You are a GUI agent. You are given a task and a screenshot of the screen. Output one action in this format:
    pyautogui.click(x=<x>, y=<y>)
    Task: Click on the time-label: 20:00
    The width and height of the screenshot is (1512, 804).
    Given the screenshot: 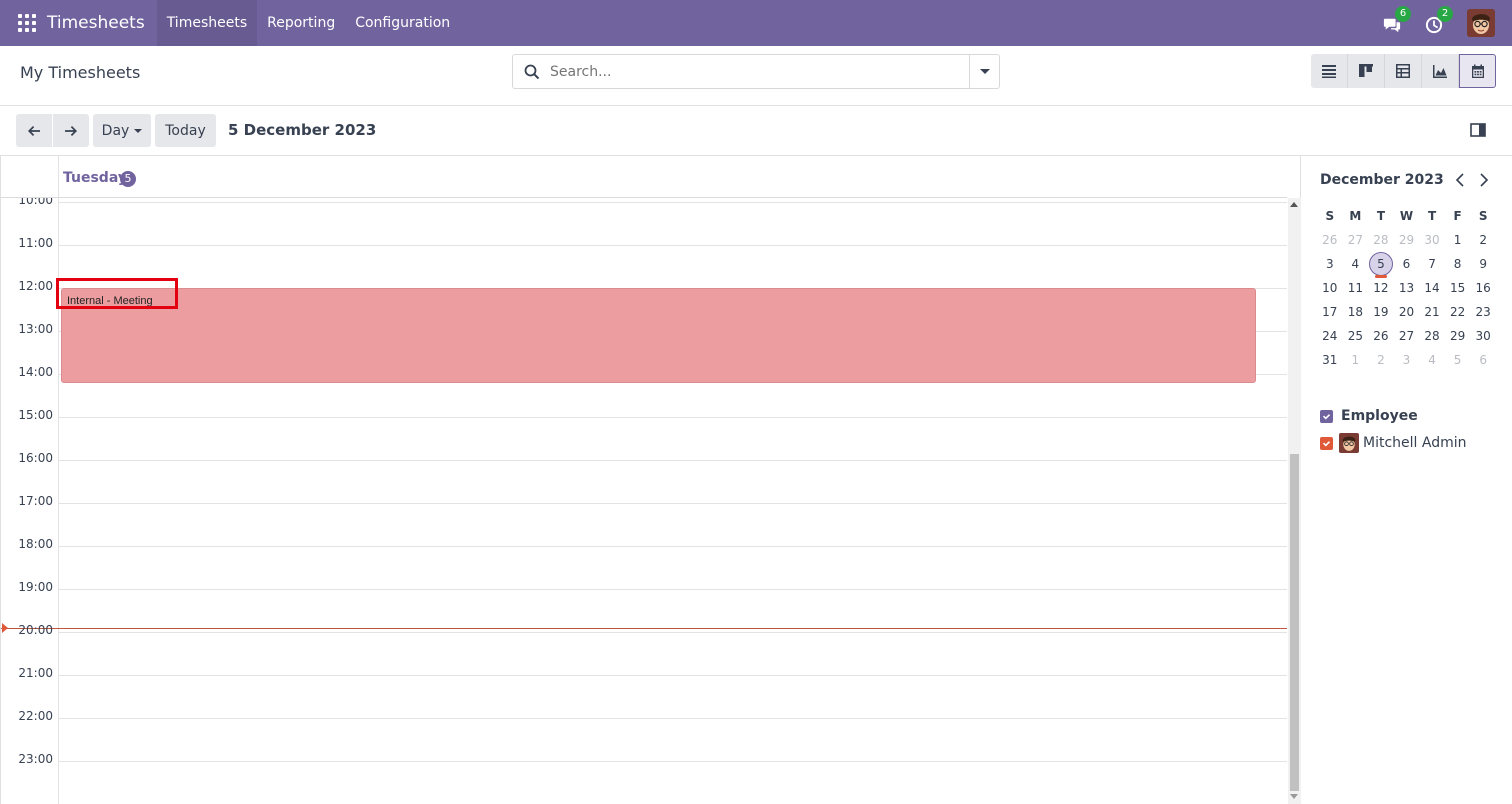 What is the action you would take?
    pyautogui.click(x=35, y=630)
    